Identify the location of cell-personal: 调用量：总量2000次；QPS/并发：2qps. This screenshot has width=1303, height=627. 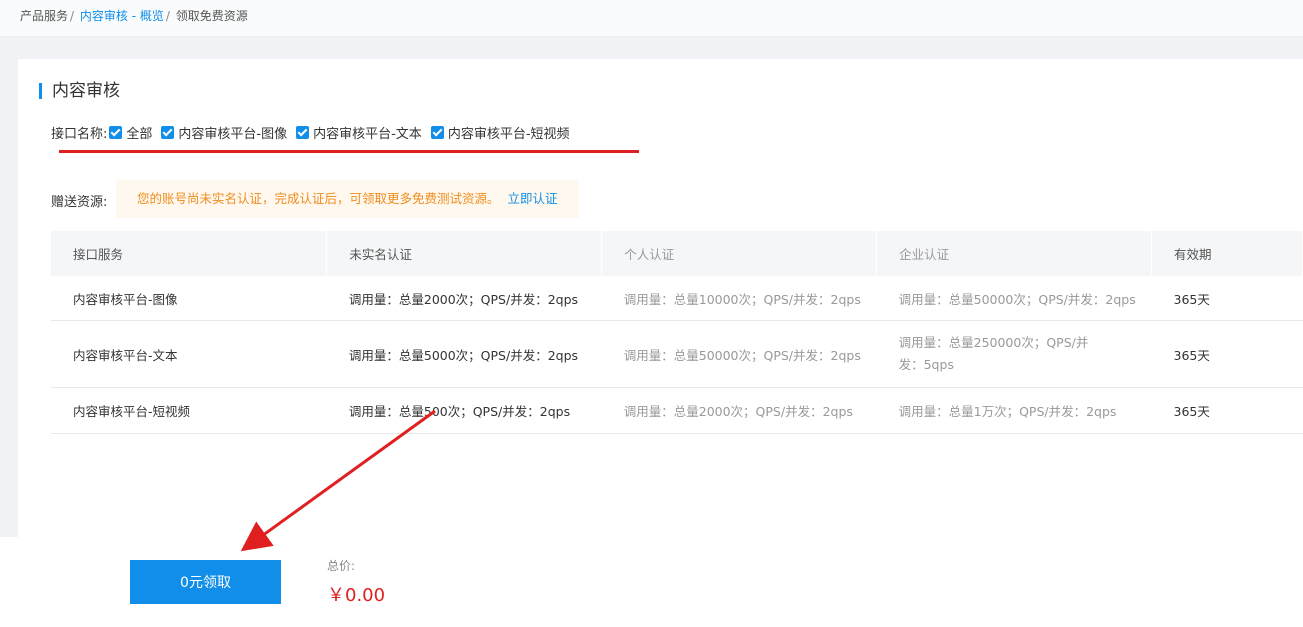
(739, 410).